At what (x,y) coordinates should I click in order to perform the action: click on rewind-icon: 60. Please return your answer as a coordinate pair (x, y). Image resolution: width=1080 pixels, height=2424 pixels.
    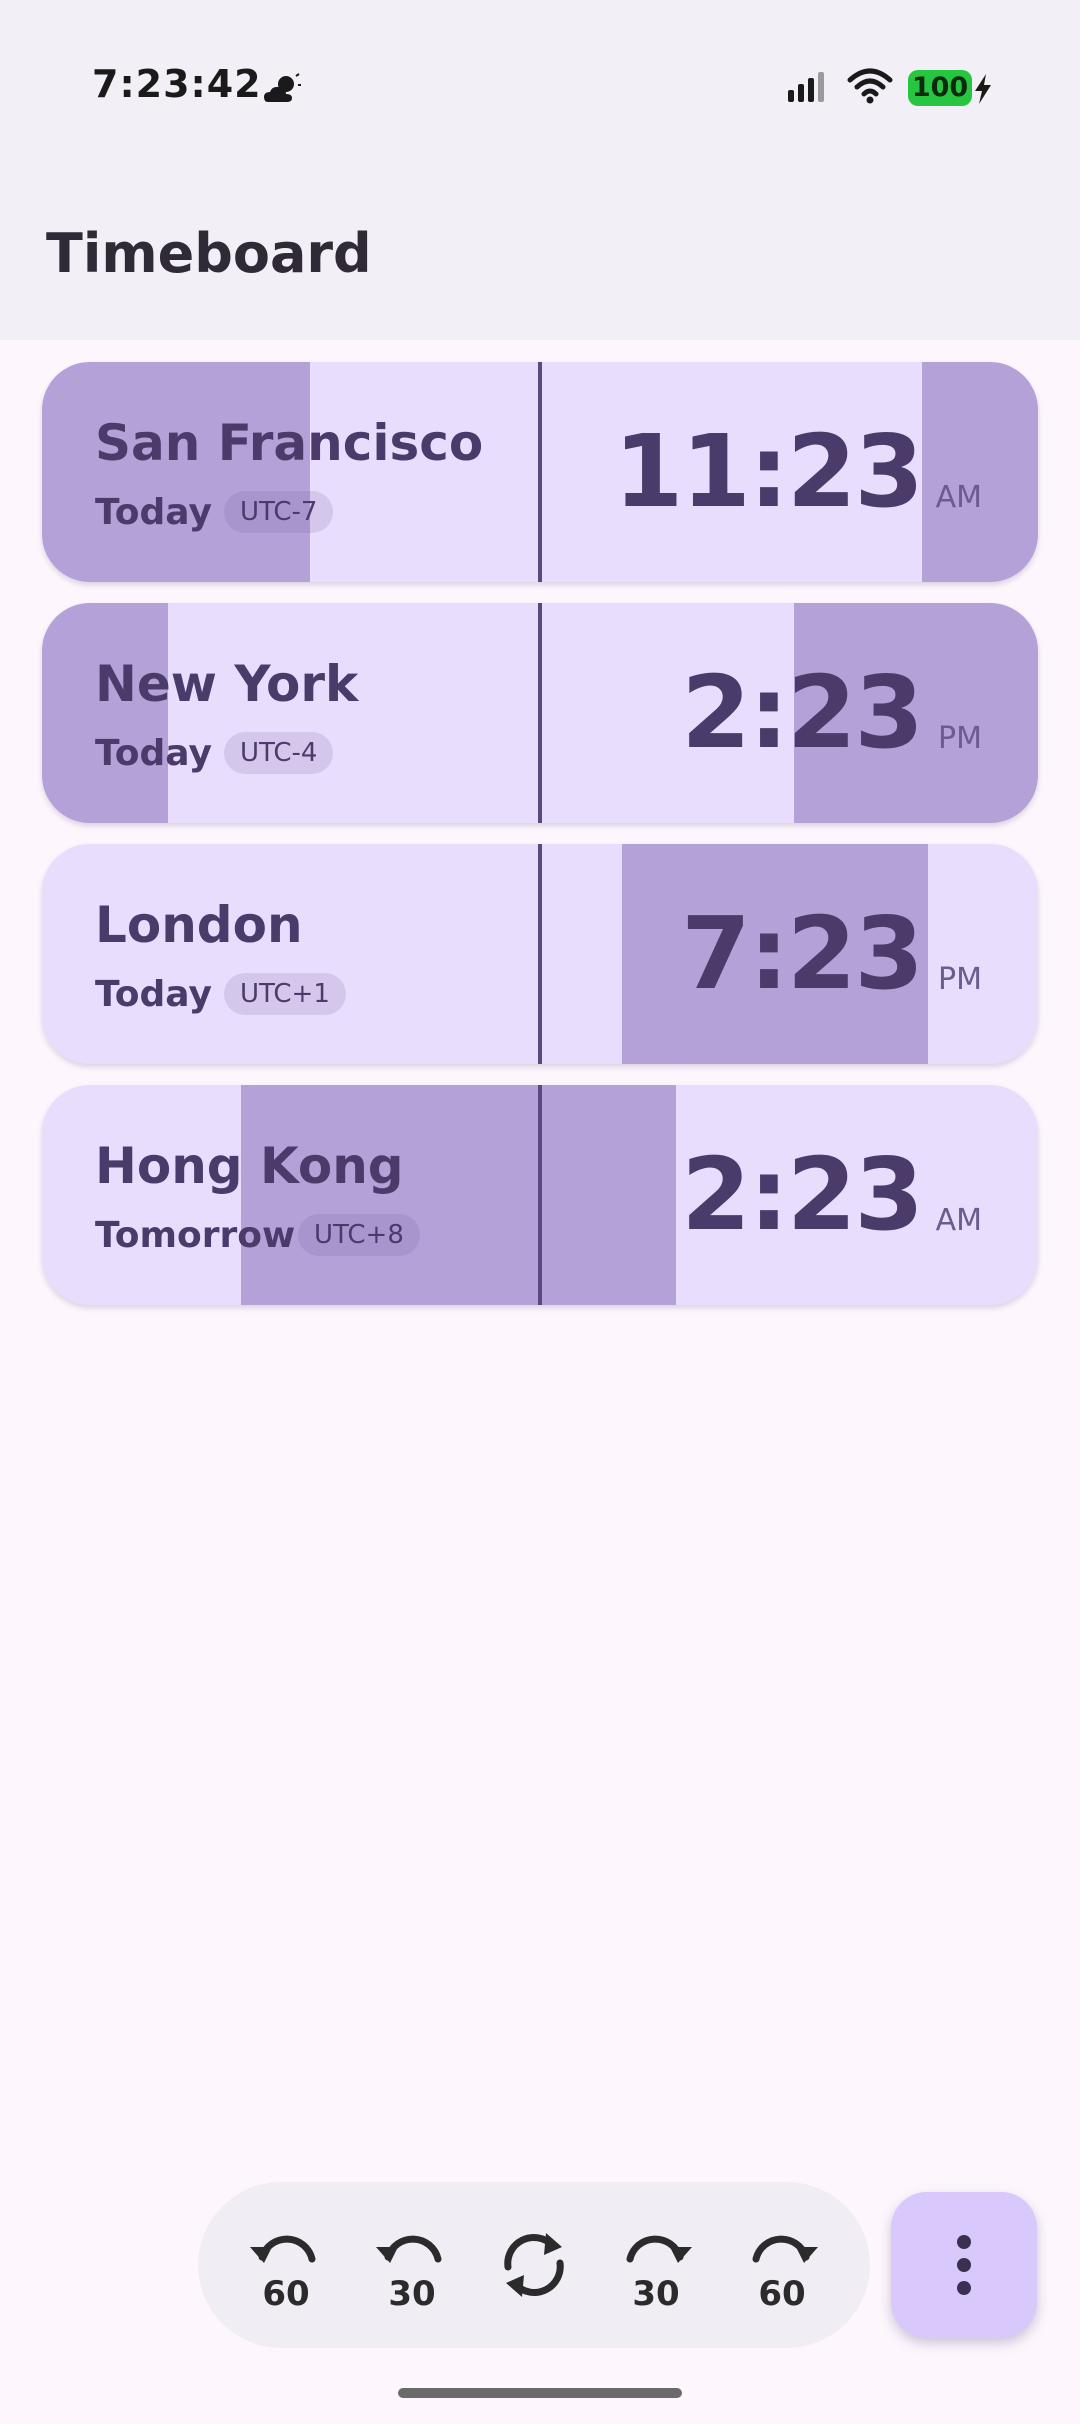
    Looking at the image, I should click on (283, 2274).